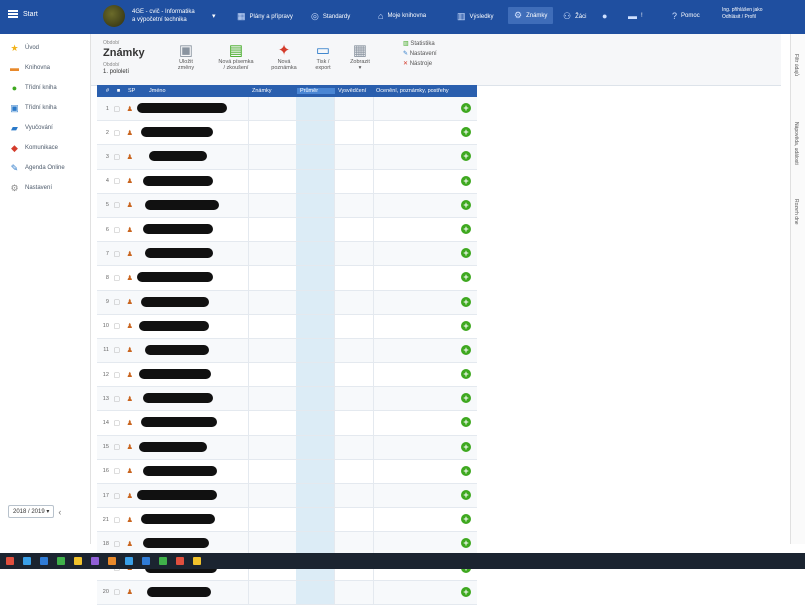 The width and height of the screenshot is (805, 605). I want to click on sidebar-item-library: ▬ Knihovna, so click(45, 68).